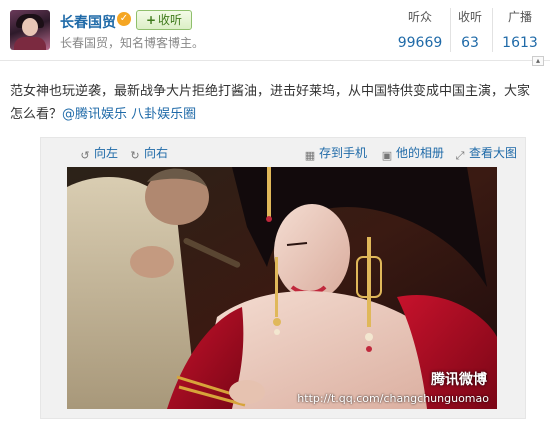 This screenshot has width=550, height=423. Describe the element at coordinates (470, 29) in the screenshot. I see `stat-following: 收听 63` at that location.